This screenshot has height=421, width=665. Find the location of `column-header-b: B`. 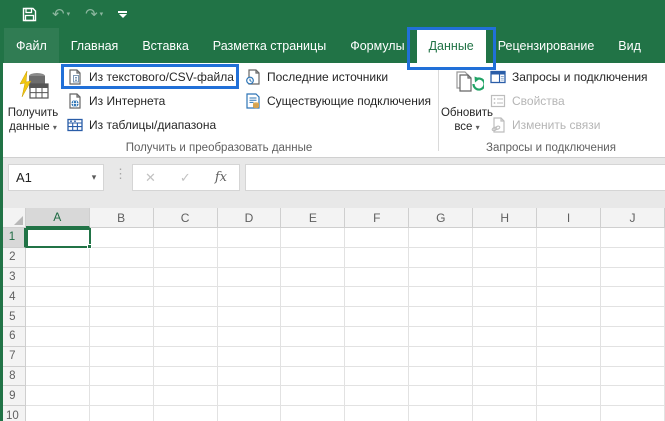

column-header-b: B is located at coordinates (121, 218).